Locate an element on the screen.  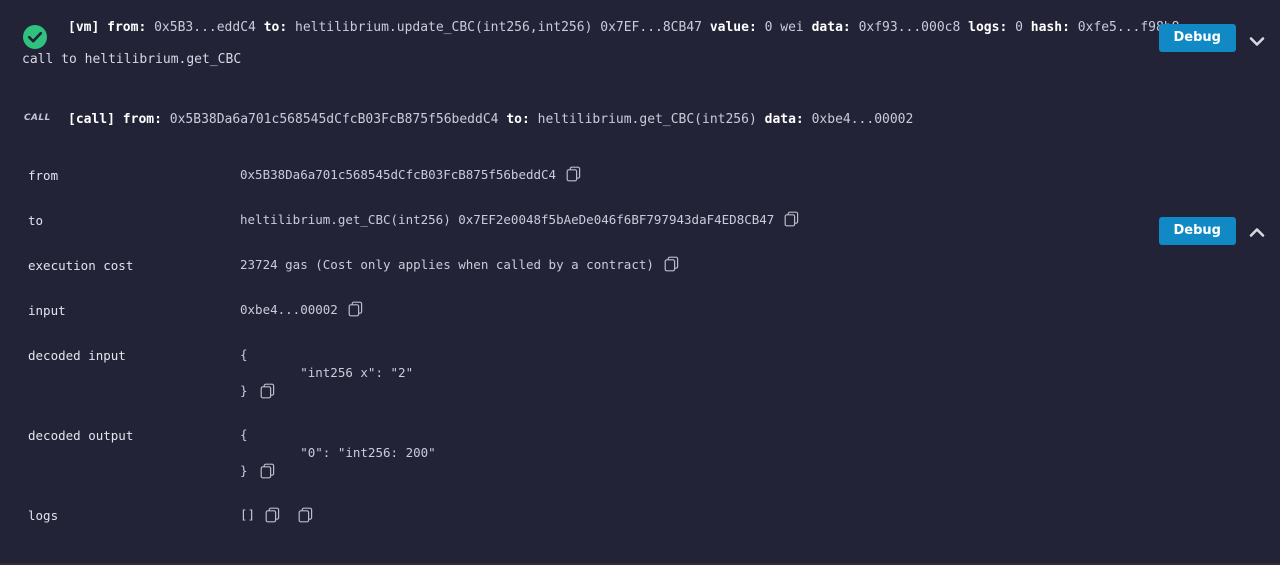
tx-value-key: value: is located at coordinates (733, 27).